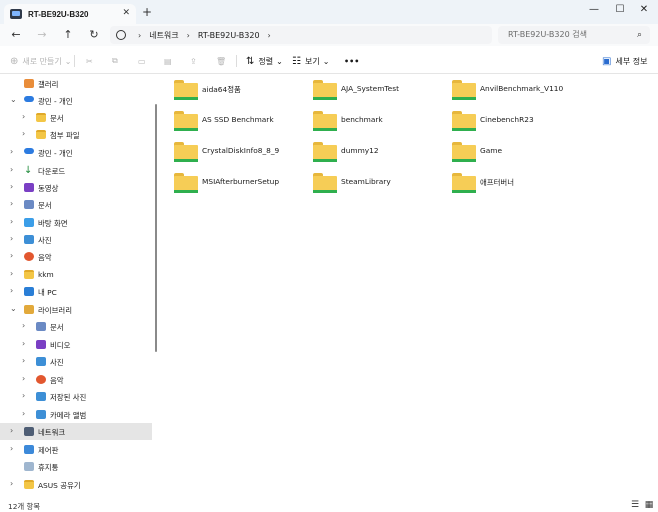  What do you see at coordinates (68, 35) in the screenshot?
I see `up-button: ↑` at bounding box center [68, 35].